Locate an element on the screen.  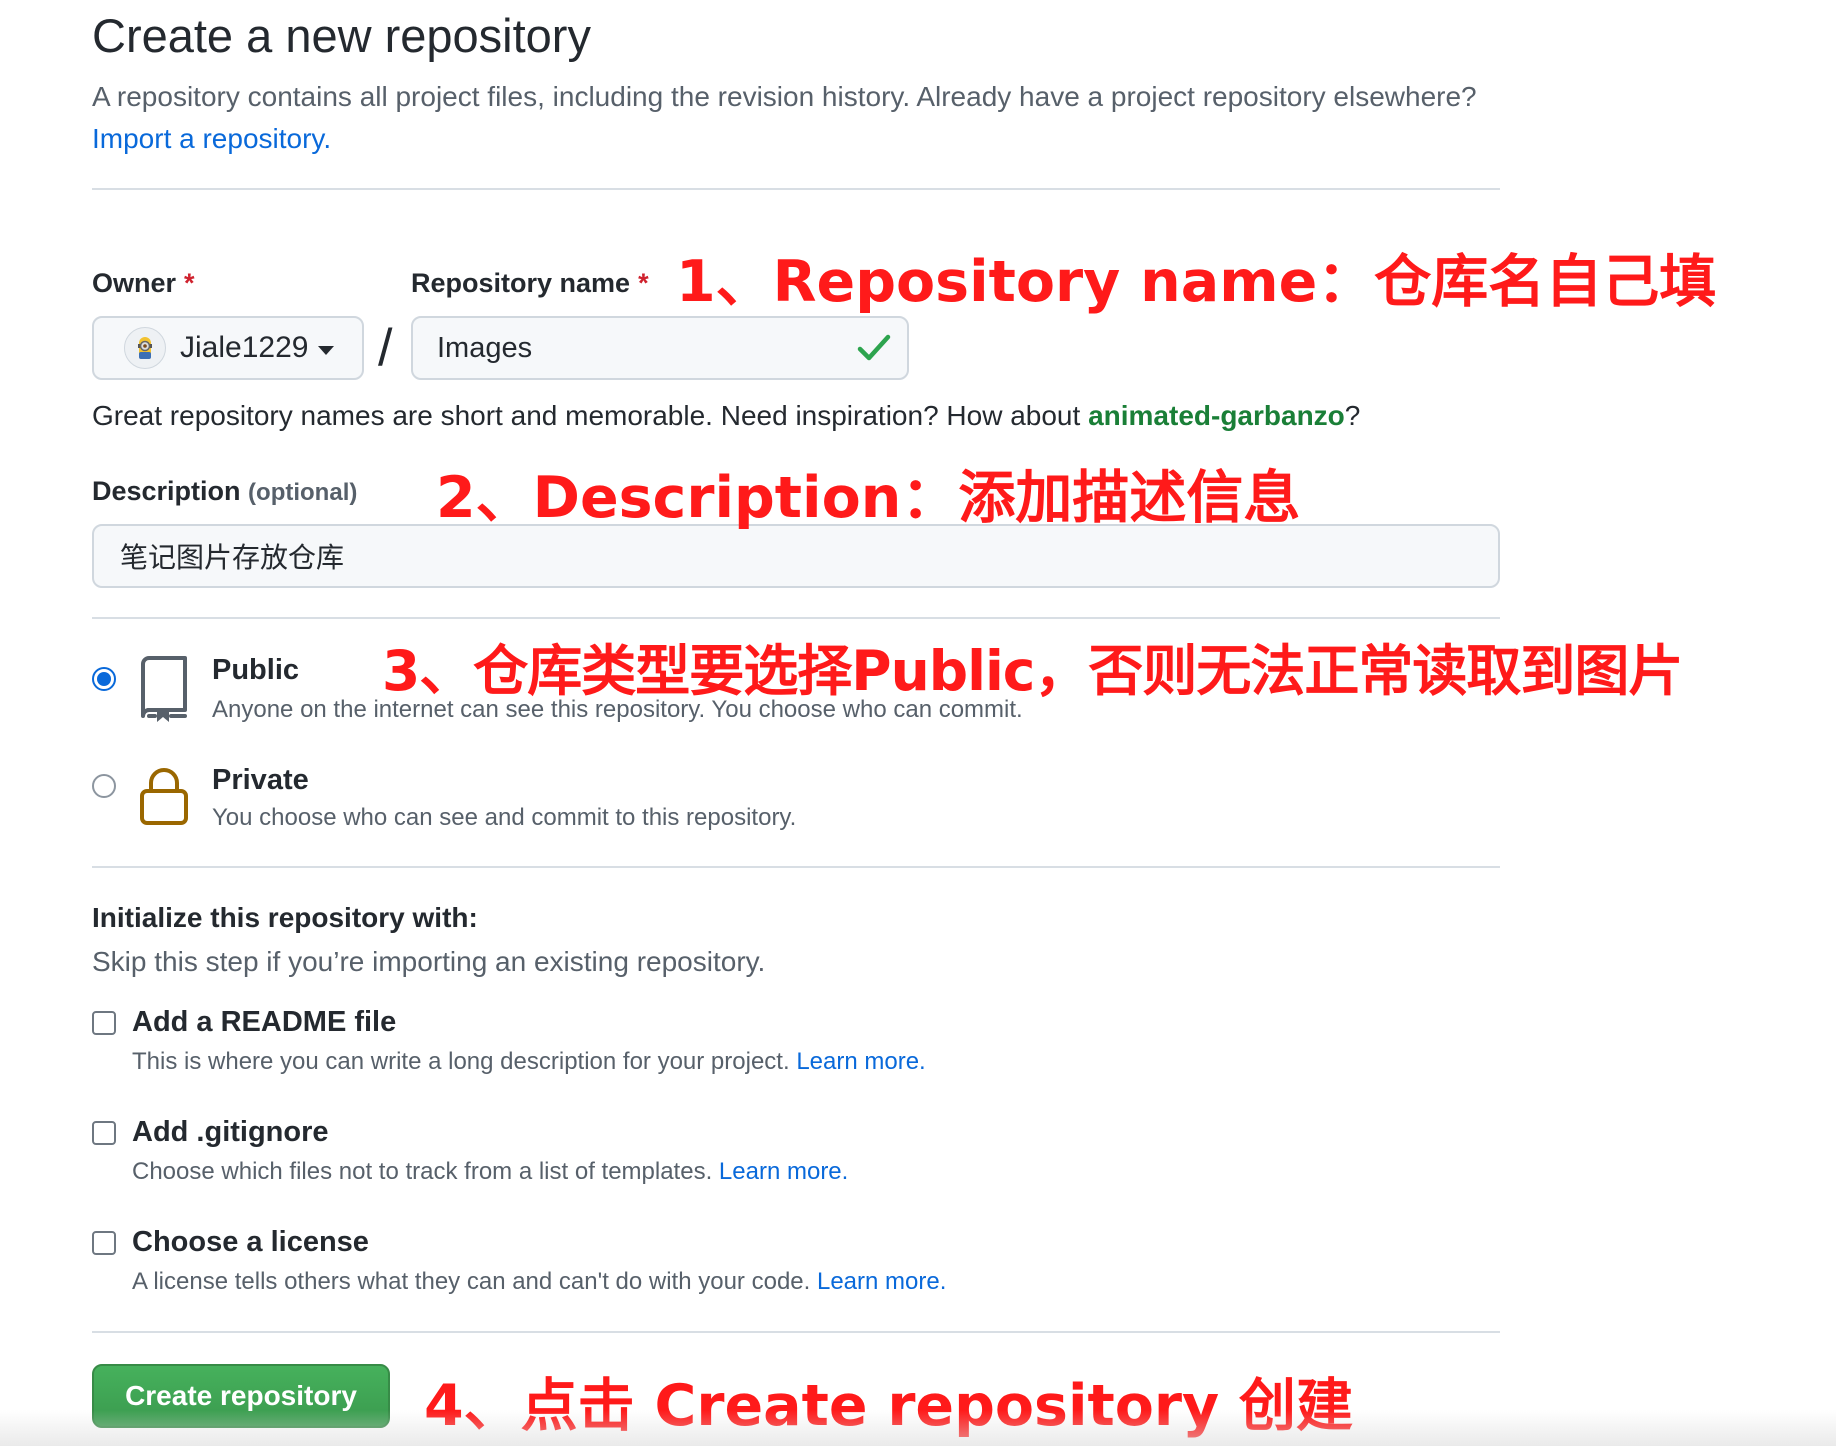
public-title: Public is located at coordinates (256, 670).